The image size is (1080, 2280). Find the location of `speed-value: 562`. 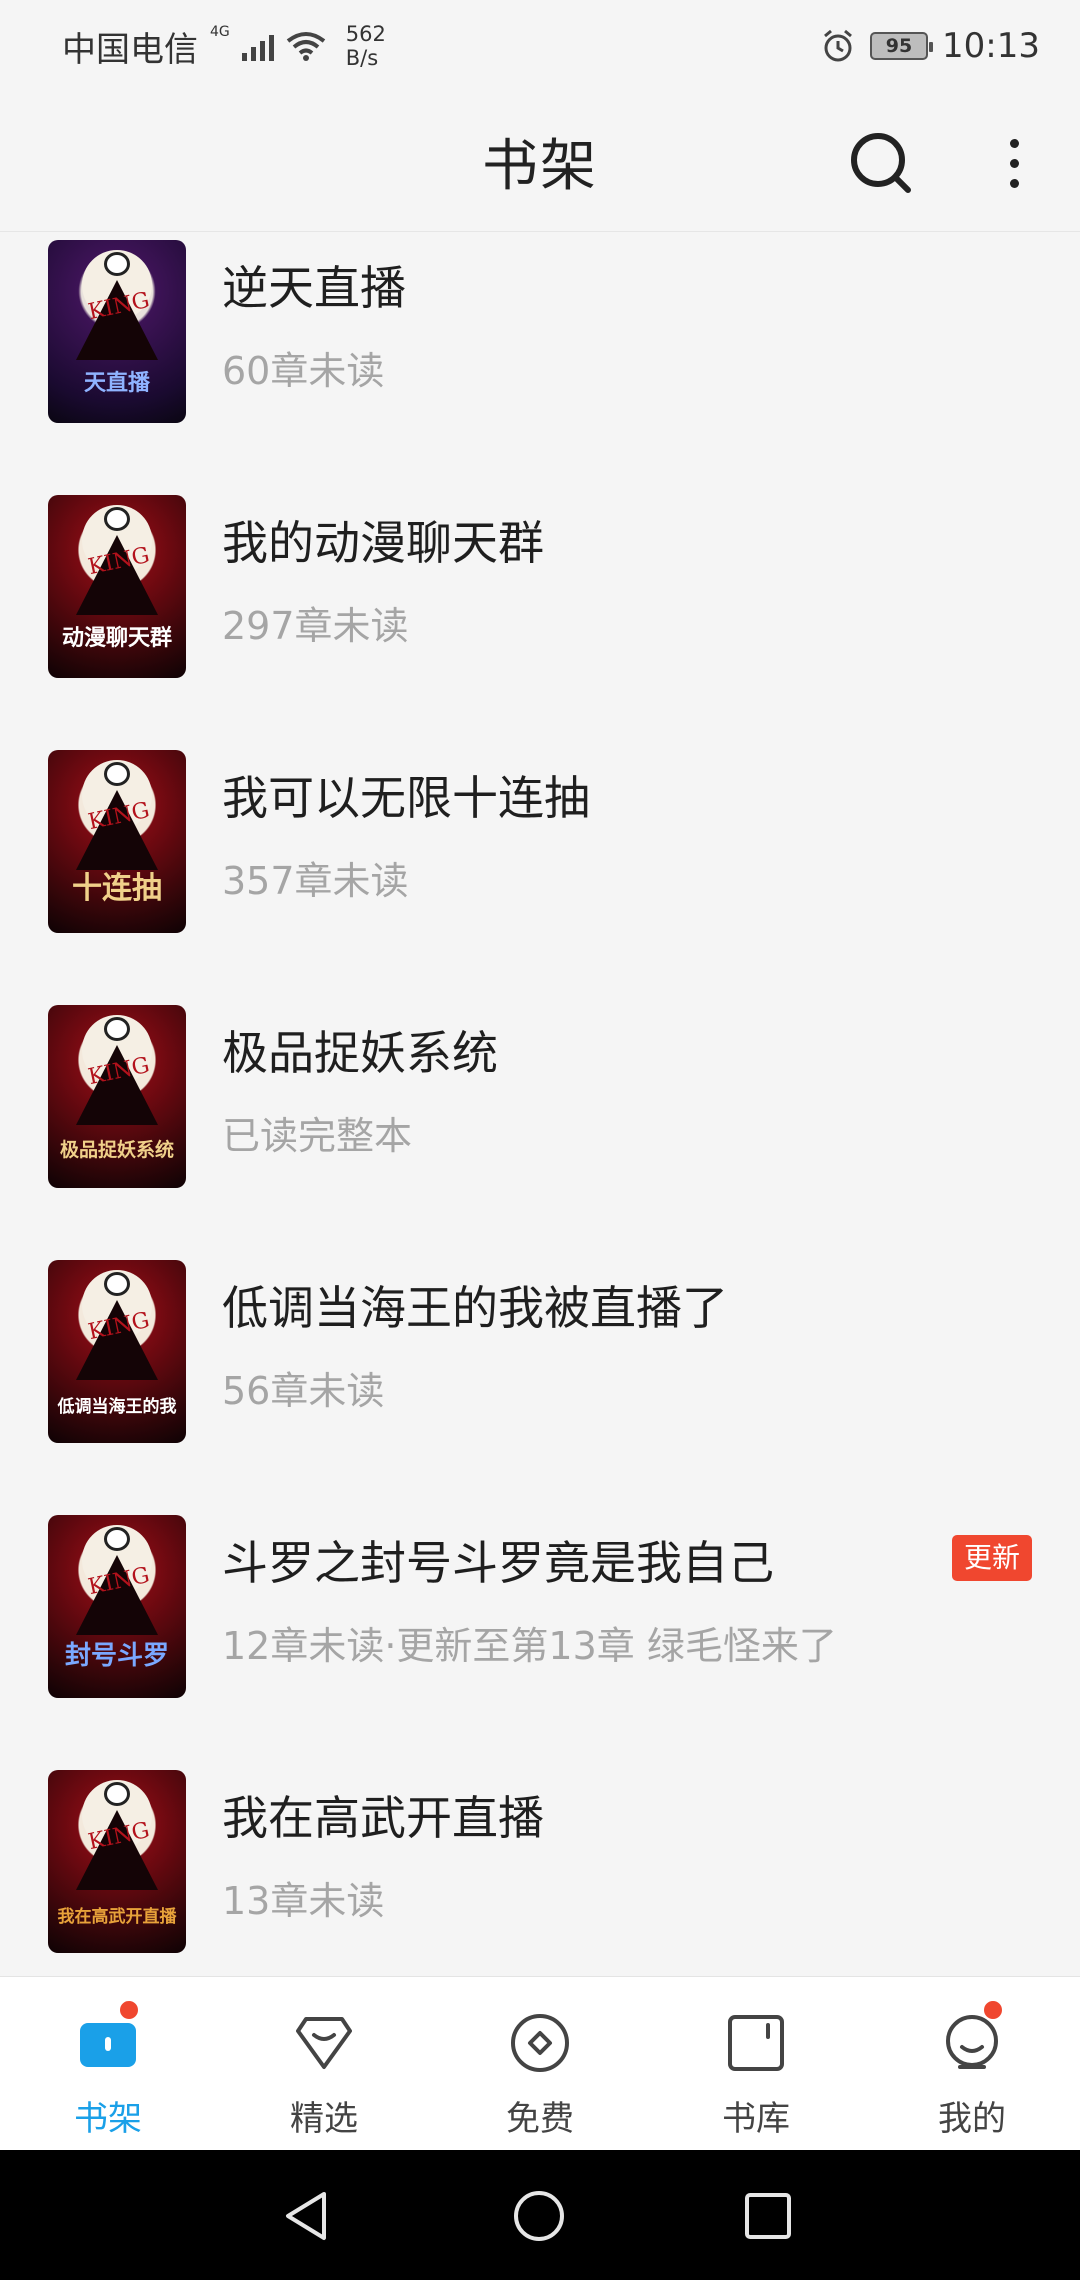

speed-value: 562 is located at coordinates (365, 34).